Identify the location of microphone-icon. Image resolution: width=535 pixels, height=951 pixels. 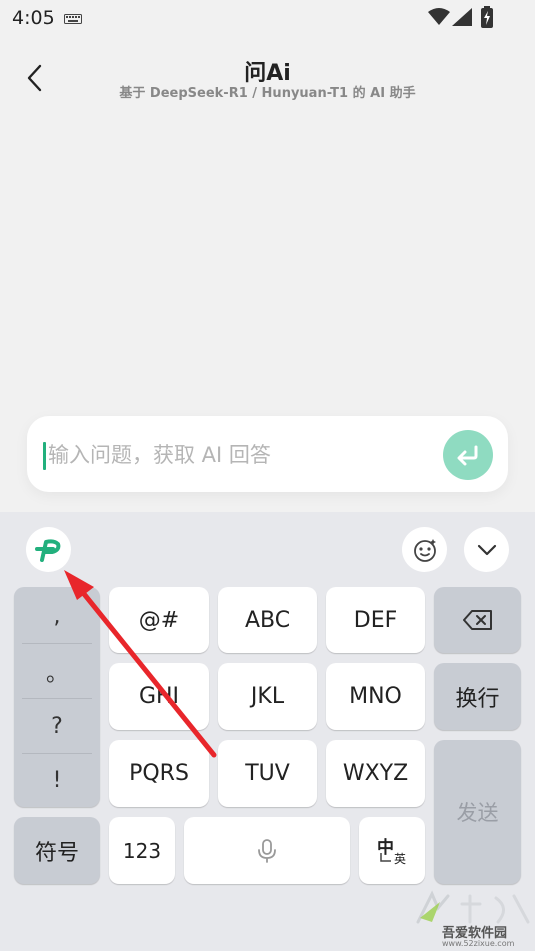
(267, 850).